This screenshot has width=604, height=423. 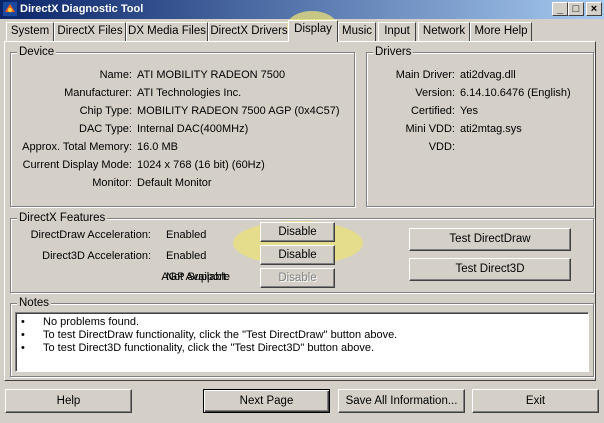 What do you see at coordinates (441, 147) in the screenshot?
I see `vdd-label: VDD:` at bounding box center [441, 147].